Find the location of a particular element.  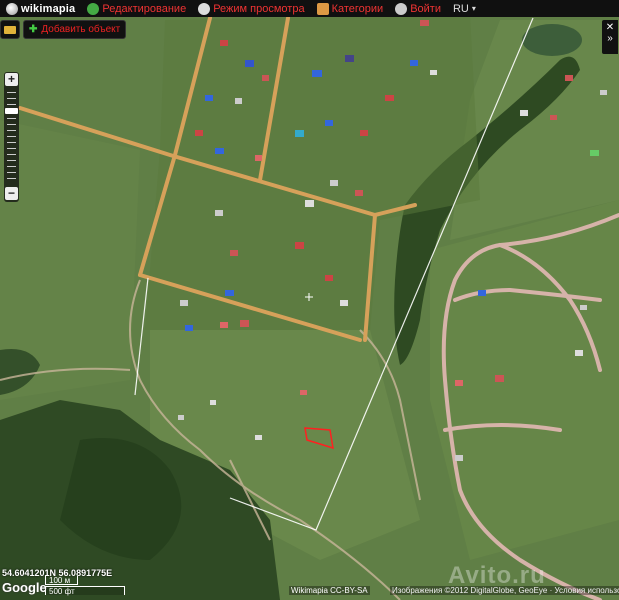

edit-icon is located at coordinates (93, 8).